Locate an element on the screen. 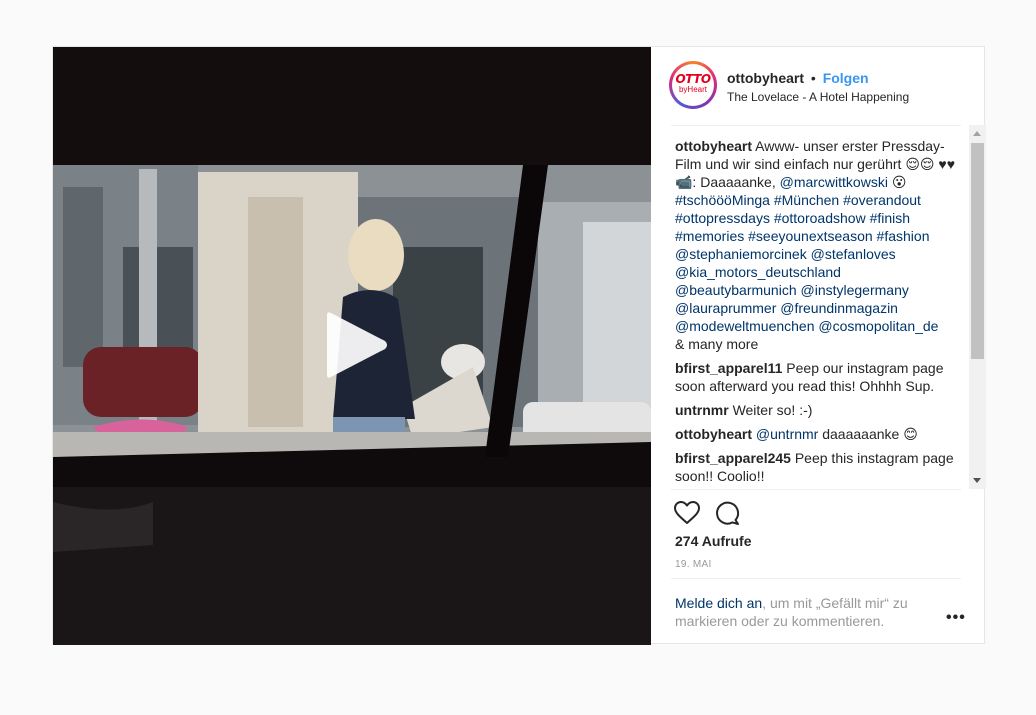 This screenshot has width=1036, height=715. caption-line-1: Awww- unser erster Pressday- is located at coordinates (850, 146).